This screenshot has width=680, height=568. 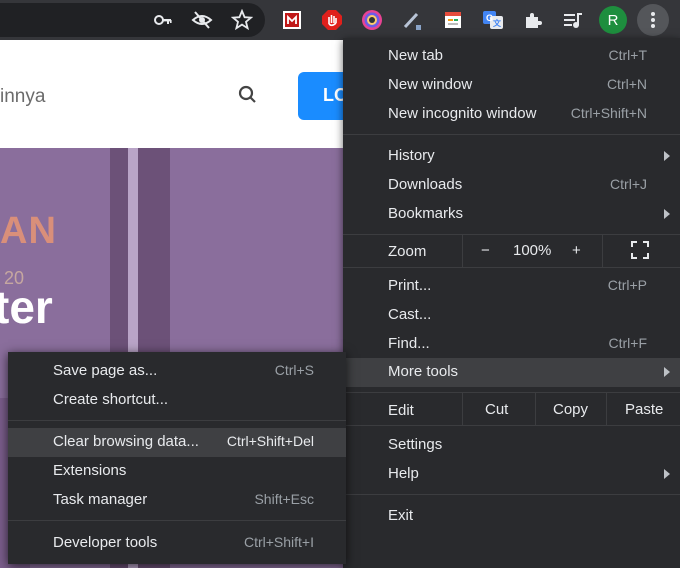 What do you see at coordinates (511, 445) in the screenshot?
I see `menu-item-settings: Settings` at bounding box center [511, 445].